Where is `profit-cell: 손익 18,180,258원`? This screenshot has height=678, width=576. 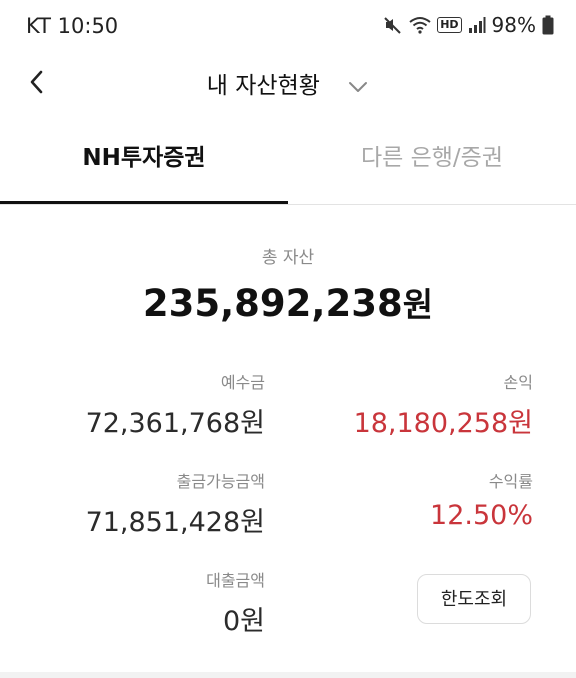
profit-cell: 손익 18,180,258원 is located at coordinates (443, 404).